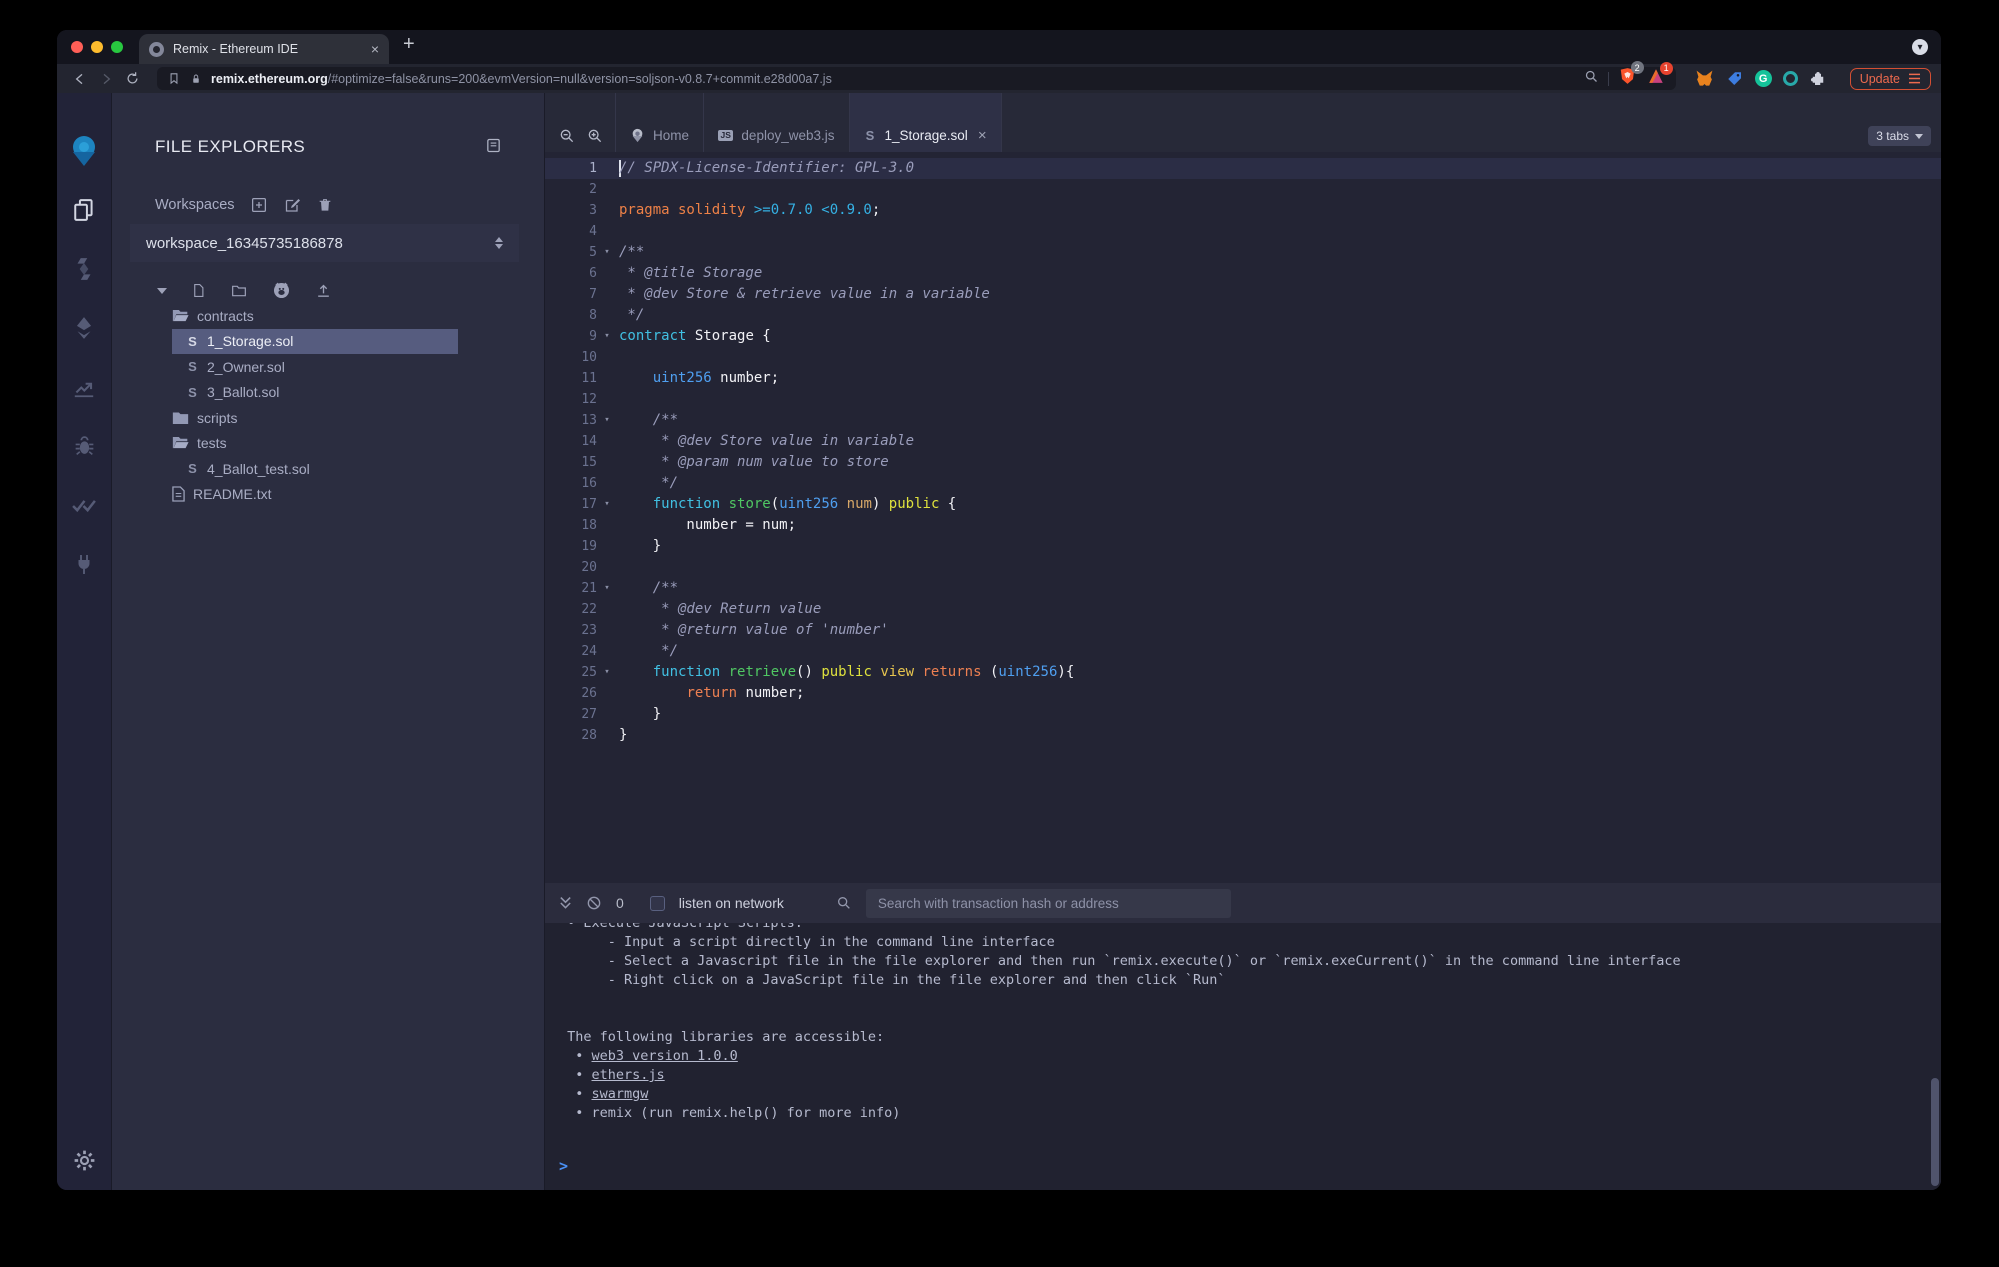 The width and height of the screenshot is (1999, 1267). I want to click on tree-item-3_Ballot.sol: S 3_Ballot.sol, so click(315, 393).